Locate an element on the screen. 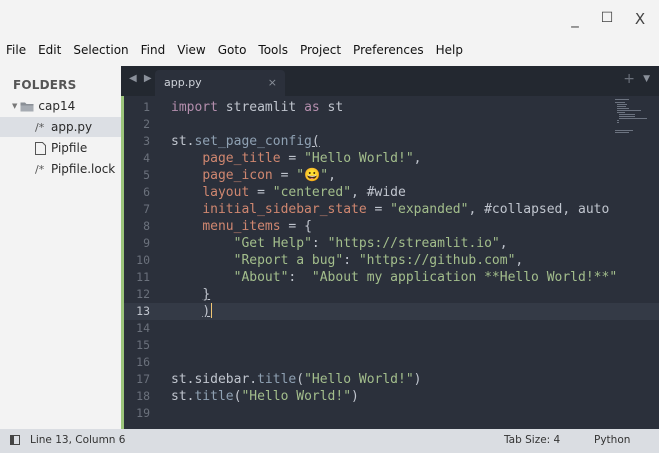  folder-name: cap14 is located at coordinates (57, 106).